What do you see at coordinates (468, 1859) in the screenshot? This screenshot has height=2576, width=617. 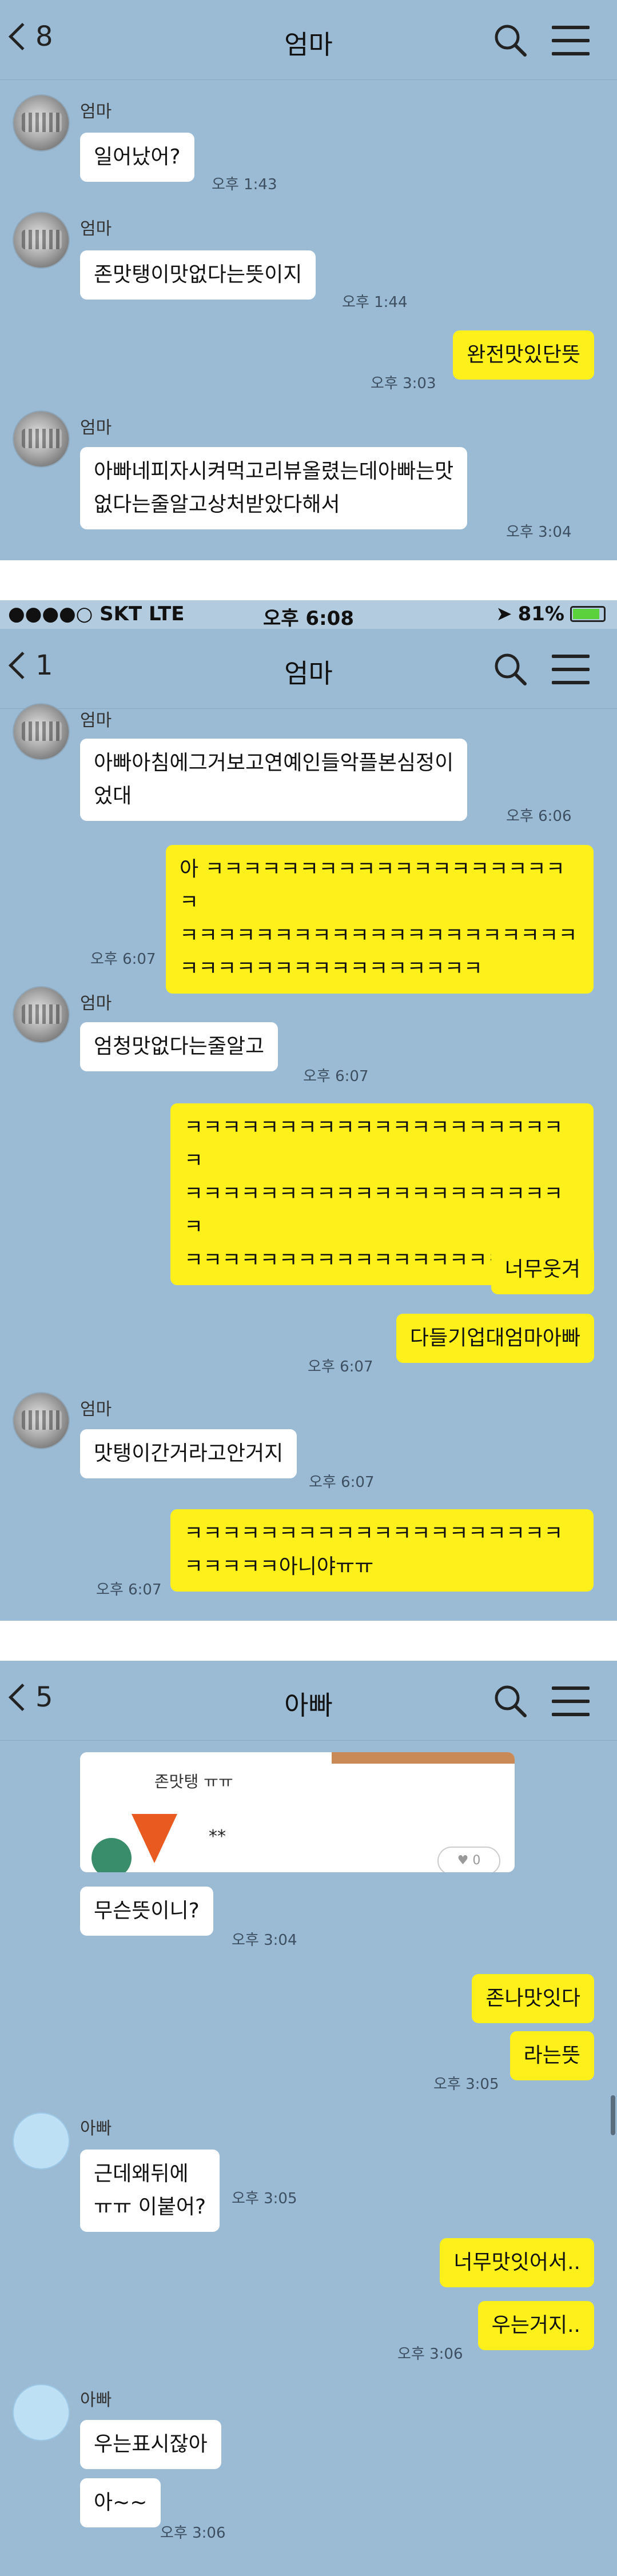 I see `like-button: ♥ 0` at bounding box center [468, 1859].